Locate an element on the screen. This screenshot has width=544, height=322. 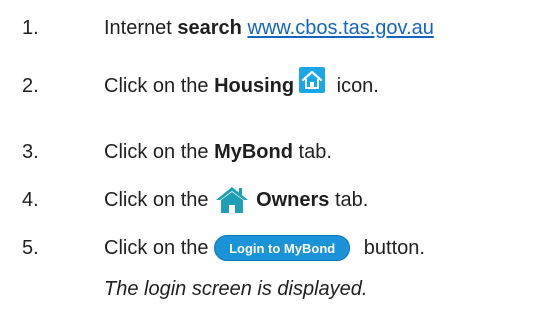
step-number: 3. is located at coordinates (30, 151).